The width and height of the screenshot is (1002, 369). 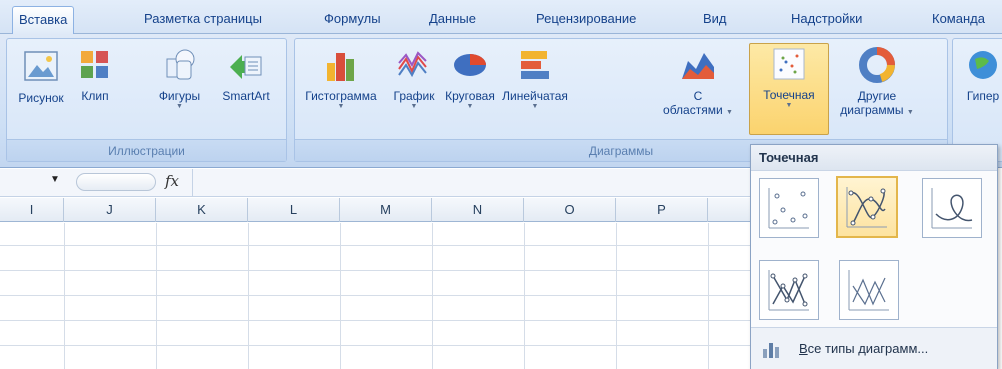 I want to click on other-charts-label-1: Другие, so click(x=877, y=96).